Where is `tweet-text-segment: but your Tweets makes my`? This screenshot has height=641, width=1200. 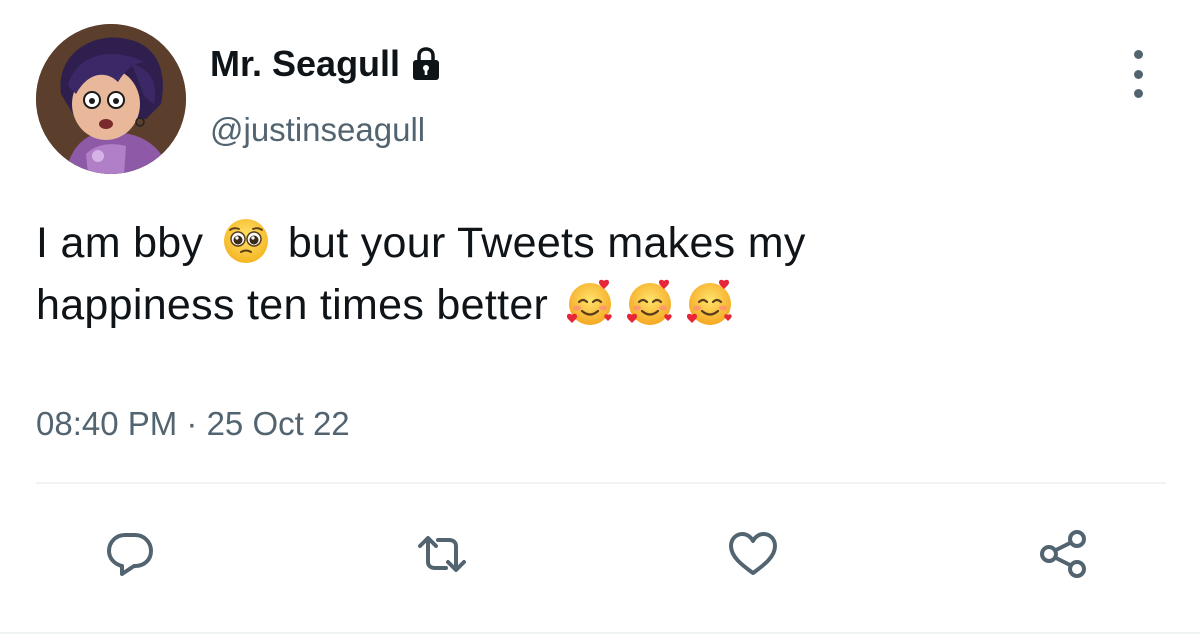 tweet-text-segment: but your Tweets makes my is located at coordinates (546, 243).